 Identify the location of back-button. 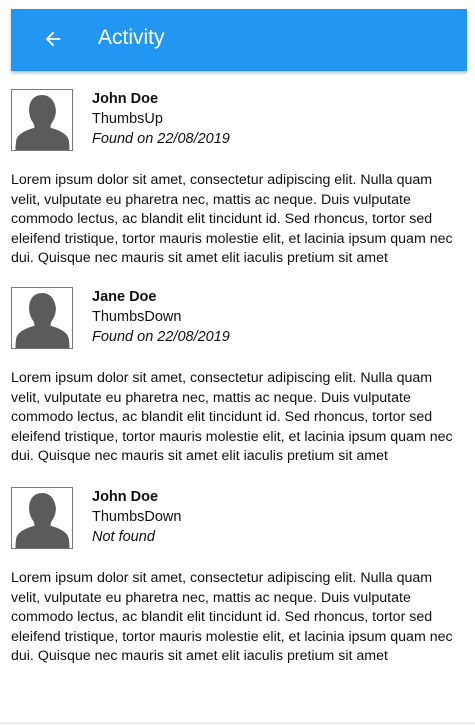
(53, 39).